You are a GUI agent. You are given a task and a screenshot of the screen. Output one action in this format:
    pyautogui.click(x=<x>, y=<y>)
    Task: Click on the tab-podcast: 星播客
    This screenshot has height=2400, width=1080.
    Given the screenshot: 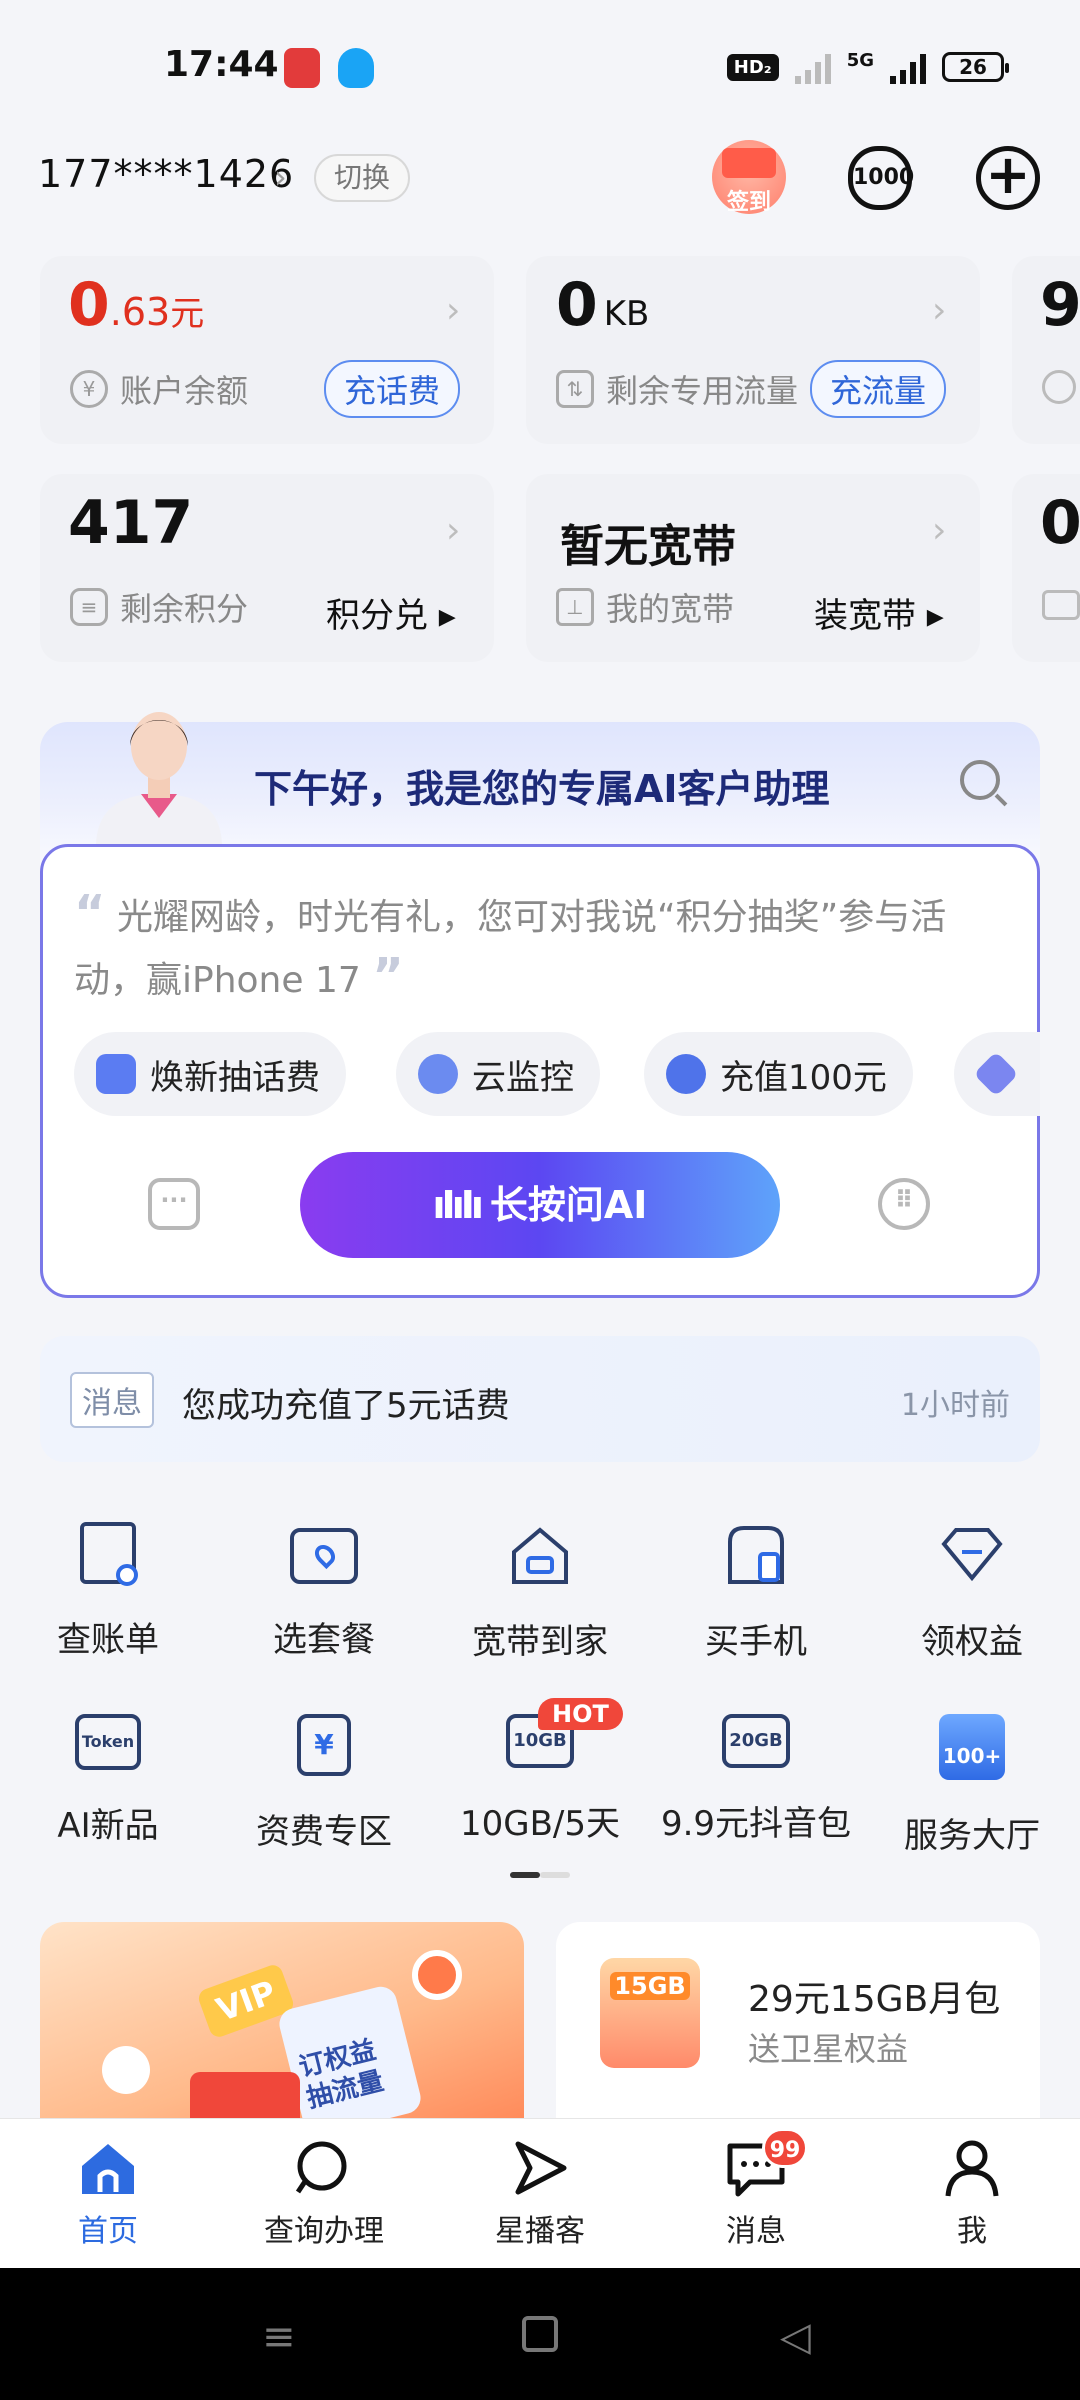 What is the action you would take?
    pyautogui.click(x=540, y=2194)
    